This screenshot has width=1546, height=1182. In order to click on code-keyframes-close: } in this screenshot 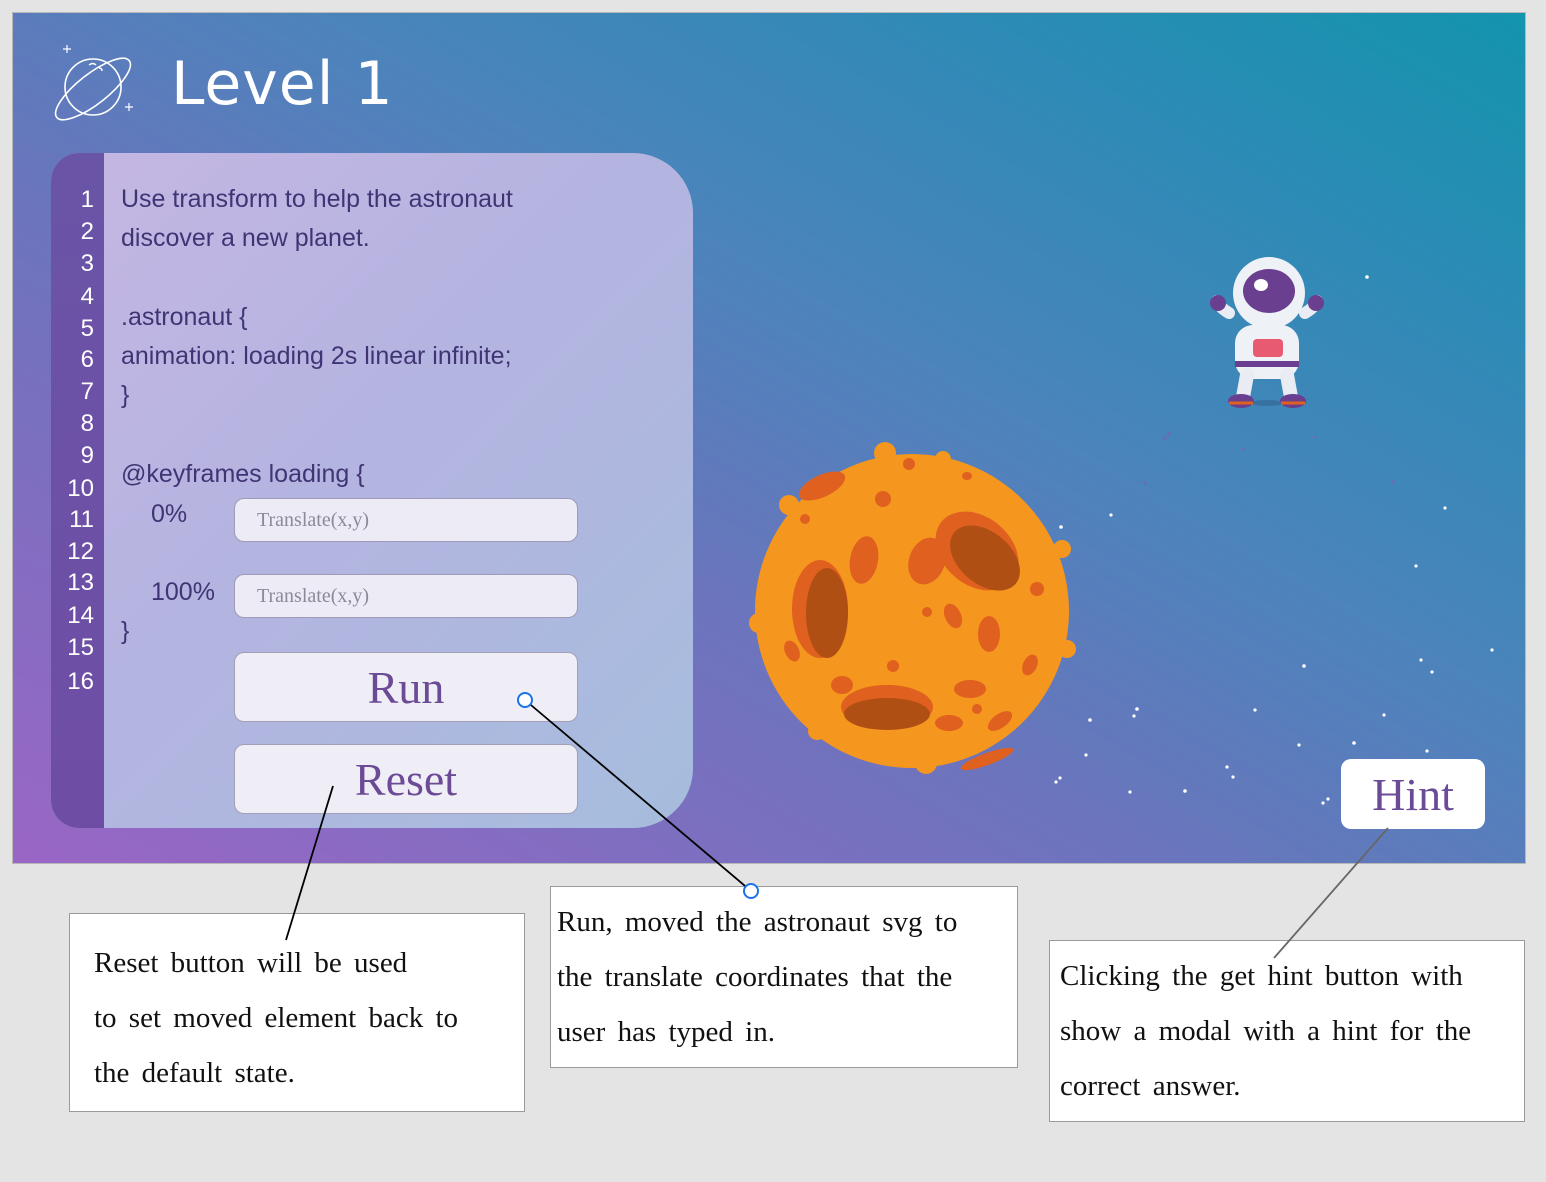, I will do `click(125, 631)`.